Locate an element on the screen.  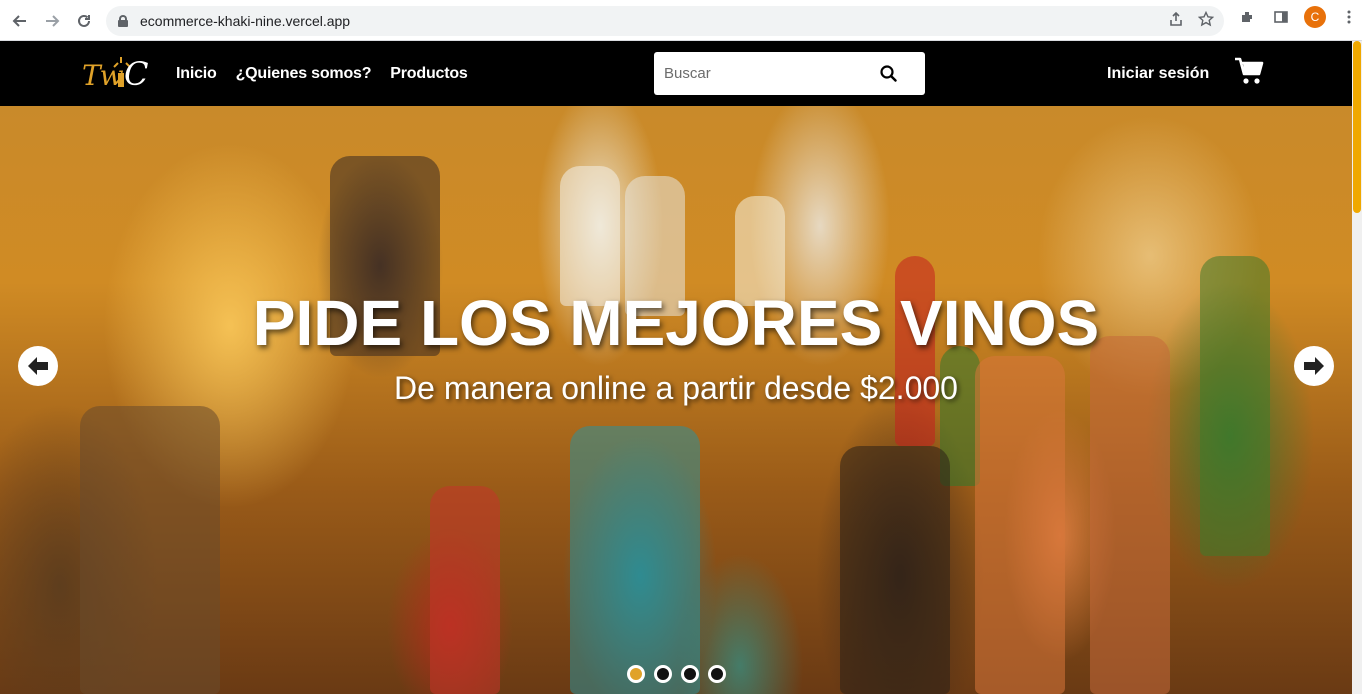
nav-link-productos: Productos is located at coordinates (429, 74).